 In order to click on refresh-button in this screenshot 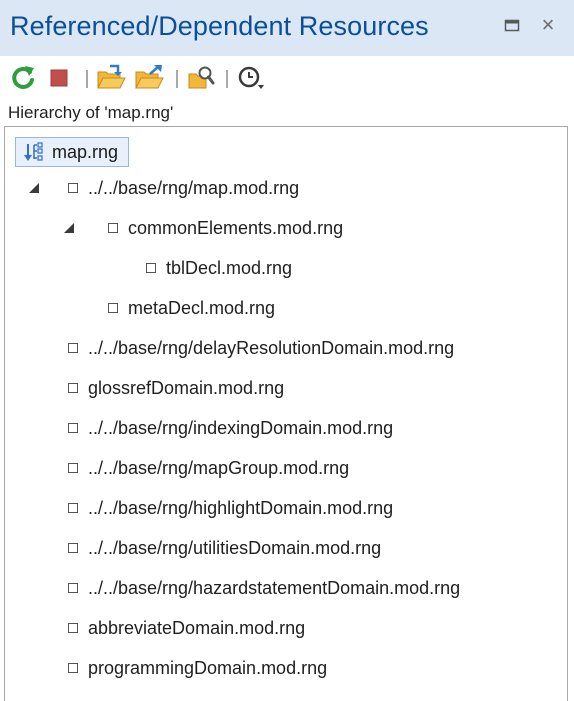, I will do `click(23, 78)`.